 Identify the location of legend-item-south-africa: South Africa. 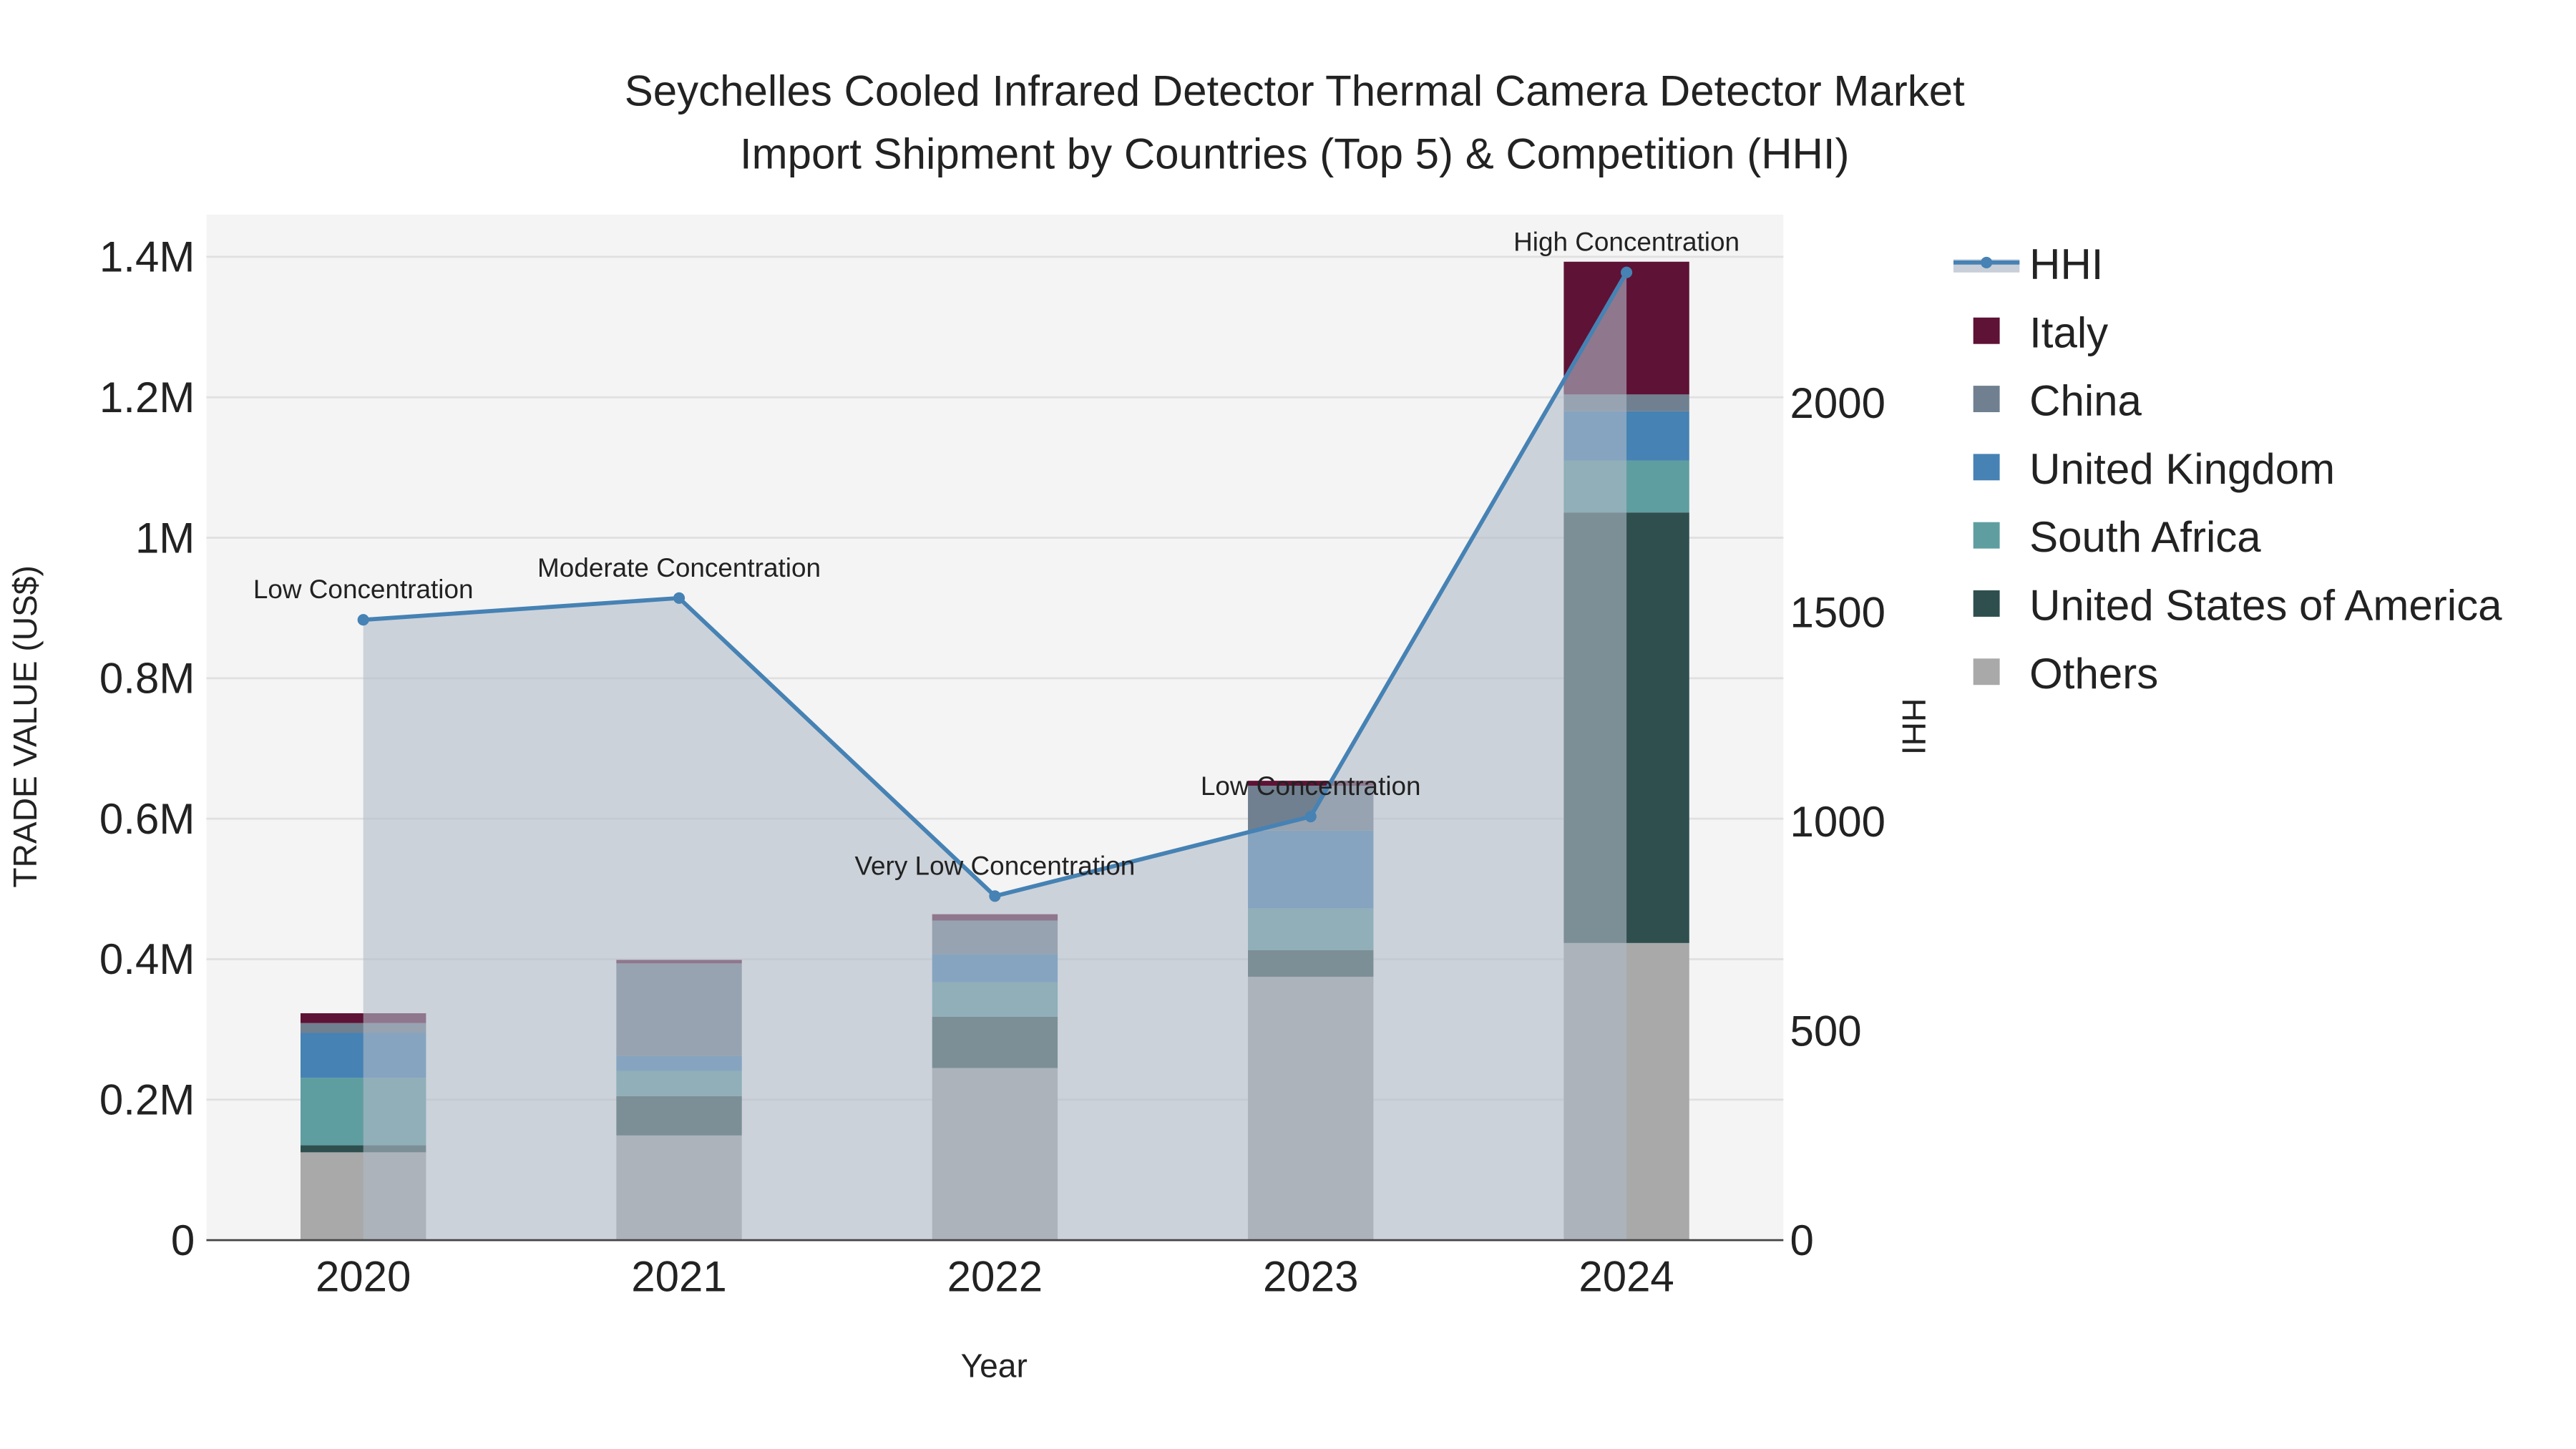
(2117, 537).